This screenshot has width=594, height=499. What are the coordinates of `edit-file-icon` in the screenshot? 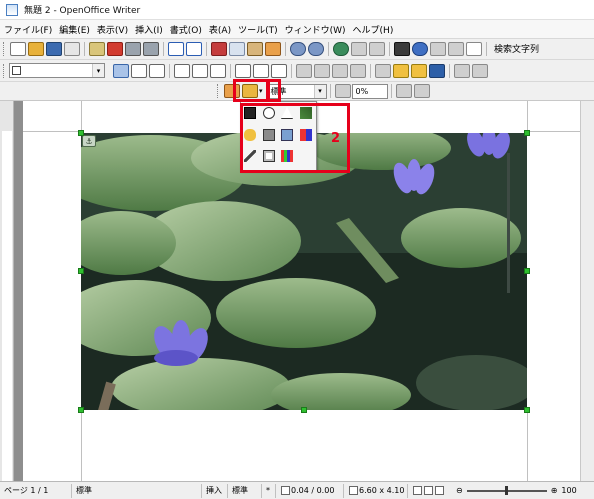 It's located at (97, 48).